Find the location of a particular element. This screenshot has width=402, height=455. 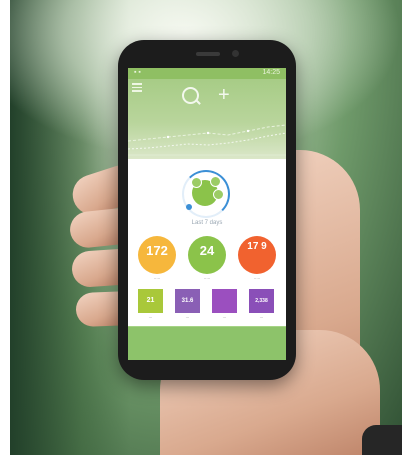

metric-tile: 31.6 is located at coordinates (187, 301).